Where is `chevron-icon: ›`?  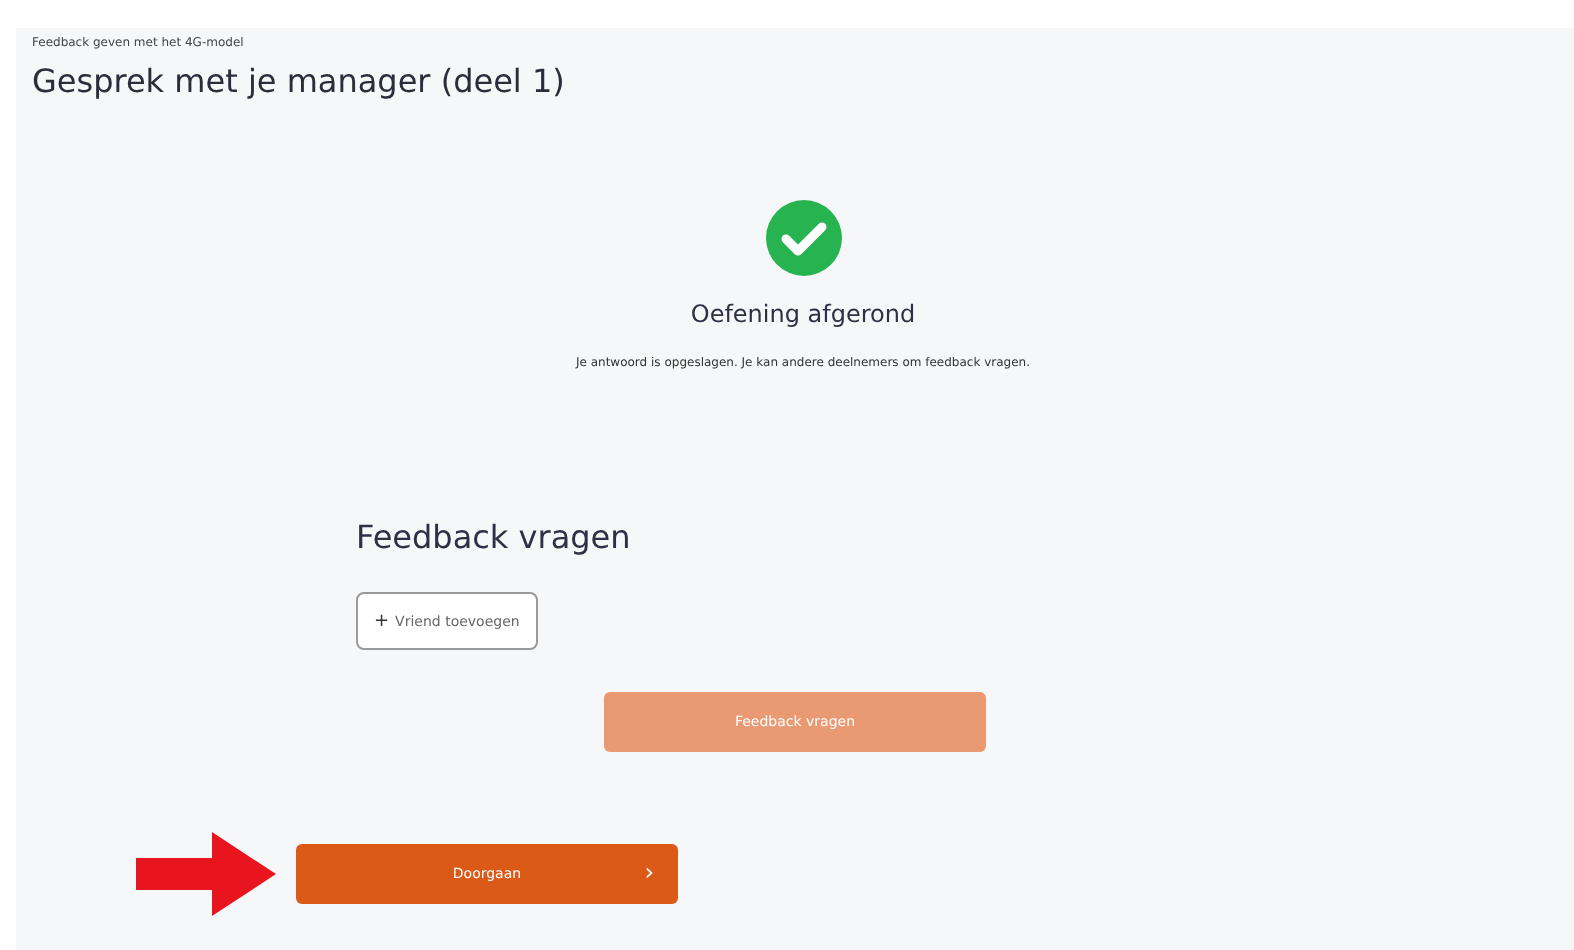 chevron-icon: › is located at coordinates (649, 872).